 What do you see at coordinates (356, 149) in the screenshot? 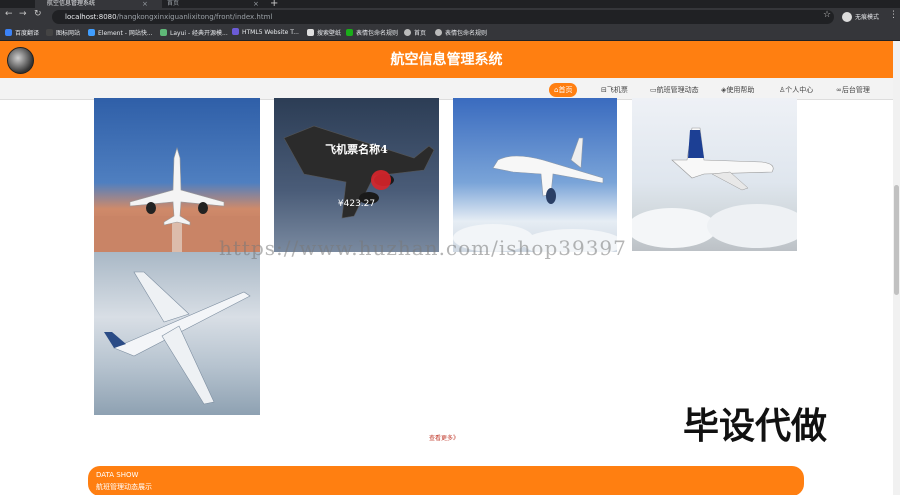
I see `product-name: 飞机票名称4` at bounding box center [356, 149].